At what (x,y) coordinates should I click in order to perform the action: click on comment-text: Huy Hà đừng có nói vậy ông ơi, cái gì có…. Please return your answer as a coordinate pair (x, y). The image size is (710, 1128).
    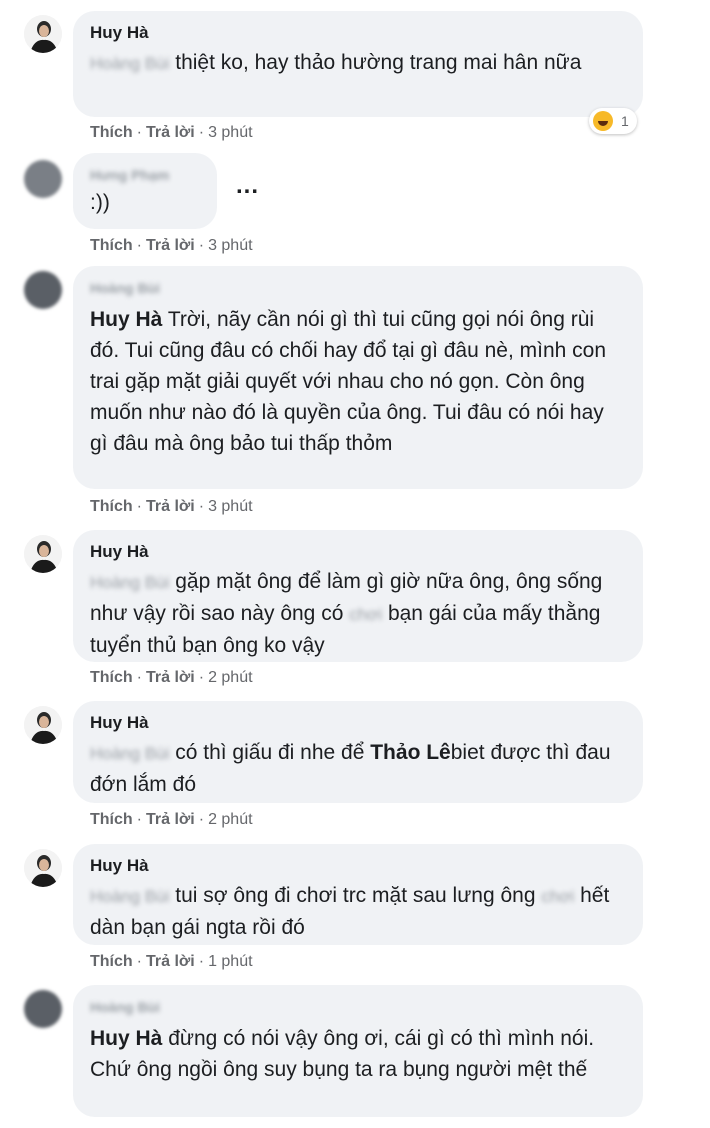
    Looking at the image, I should click on (342, 1054).